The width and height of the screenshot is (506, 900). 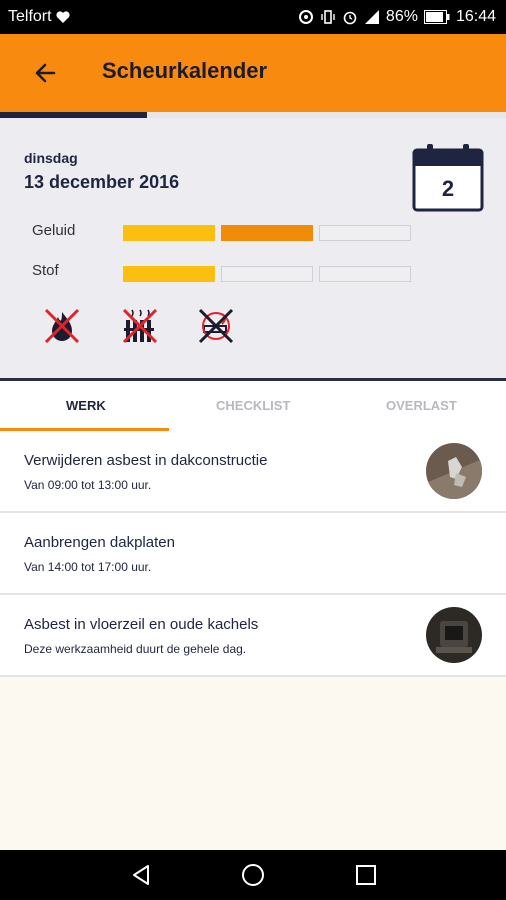 What do you see at coordinates (253, 17) in the screenshot?
I see `status-bar: Telfort 86% 16:44` at bounding box center [253, 17].